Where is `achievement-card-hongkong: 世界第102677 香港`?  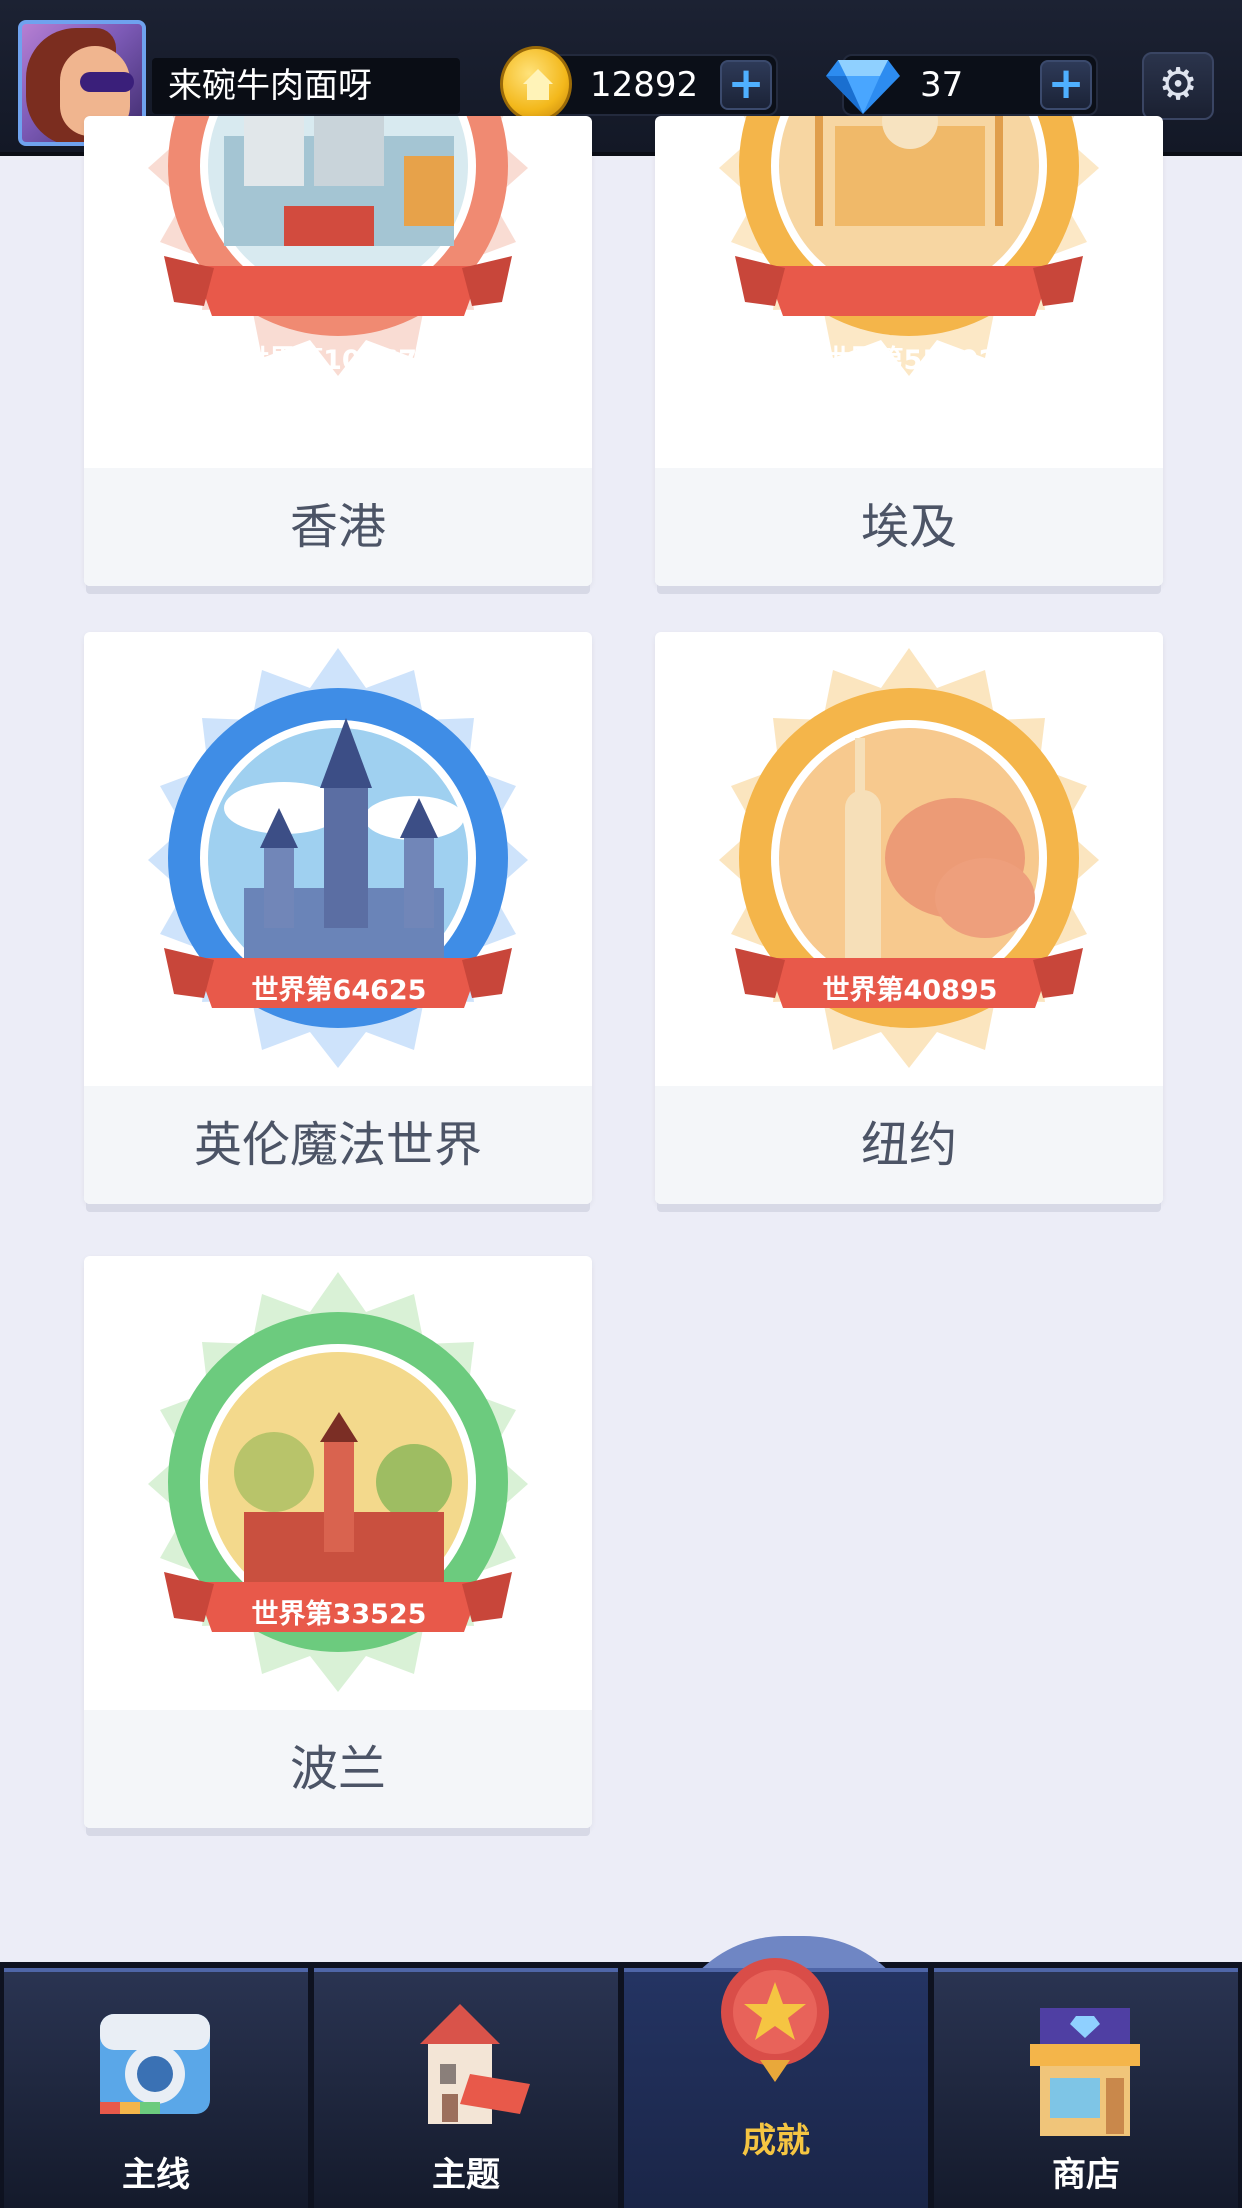
achievement-card-hongkong: 世界第102677 香港 is located at coordinates (338, 351).